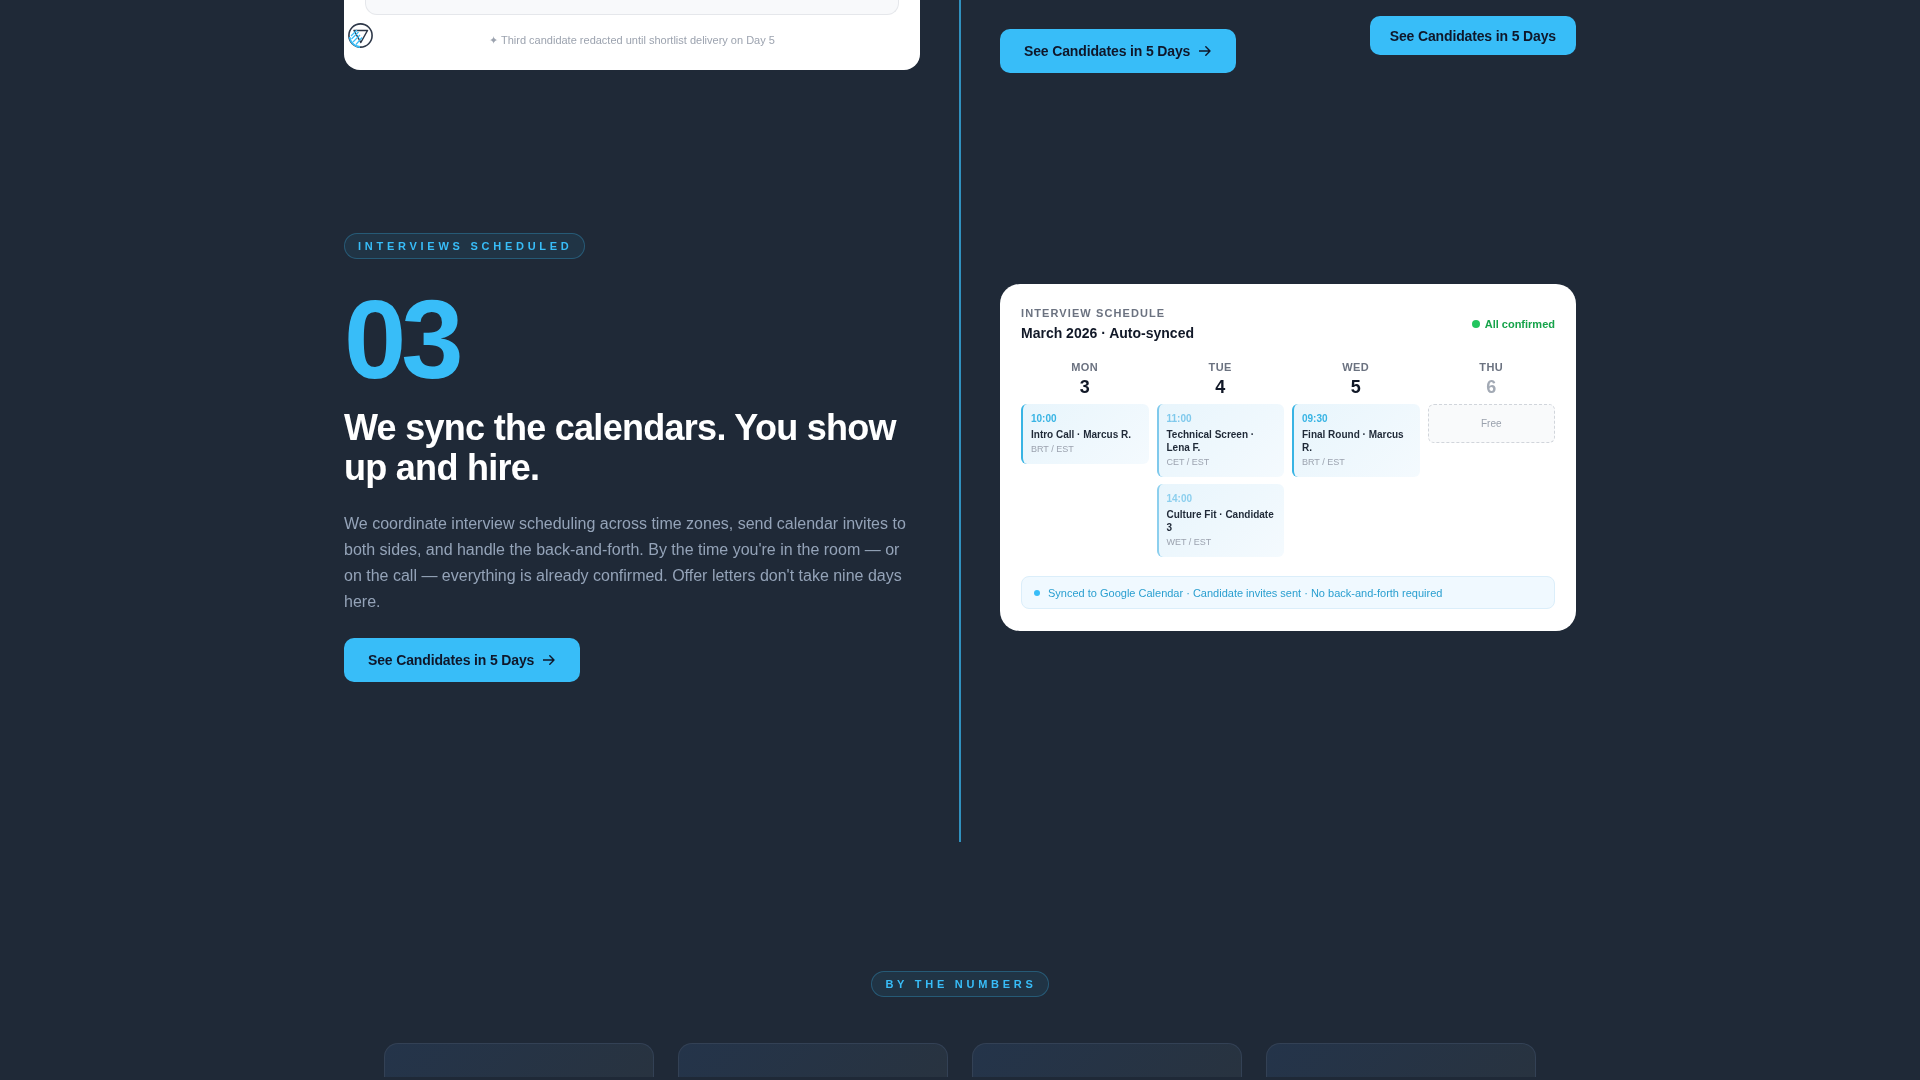 Image resolution: width=1920 pixels, height=1080 pixels. Describe the element at coordinates (1084, 387) in the screenshot. I see `day-date: 3` at that location.